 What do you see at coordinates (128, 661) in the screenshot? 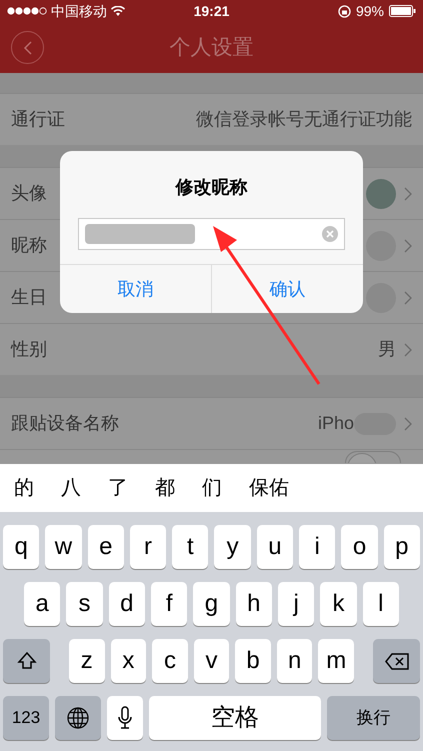
I see `keyboard-key: x` at bounding box center [128, 661].